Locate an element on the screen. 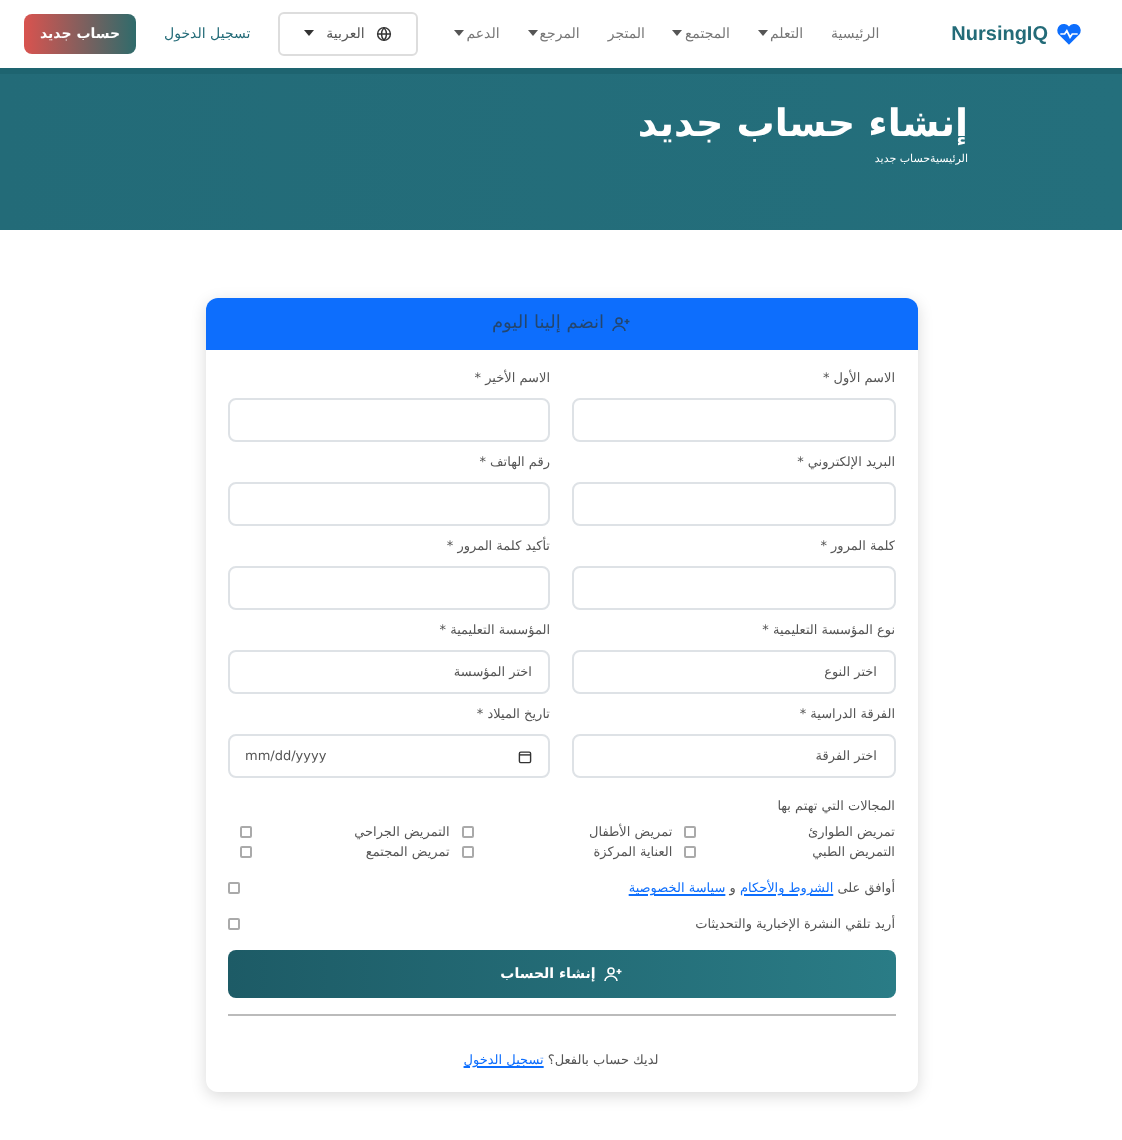 Image resolution: width=1122 pixels, height=1140 pixels. caret-icon is located at coordinates (309, 34).